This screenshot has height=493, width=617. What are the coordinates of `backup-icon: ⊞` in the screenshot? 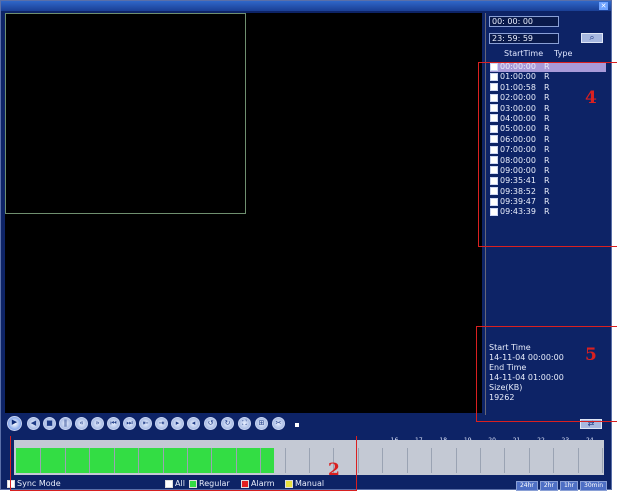 It's located at (261, 423).